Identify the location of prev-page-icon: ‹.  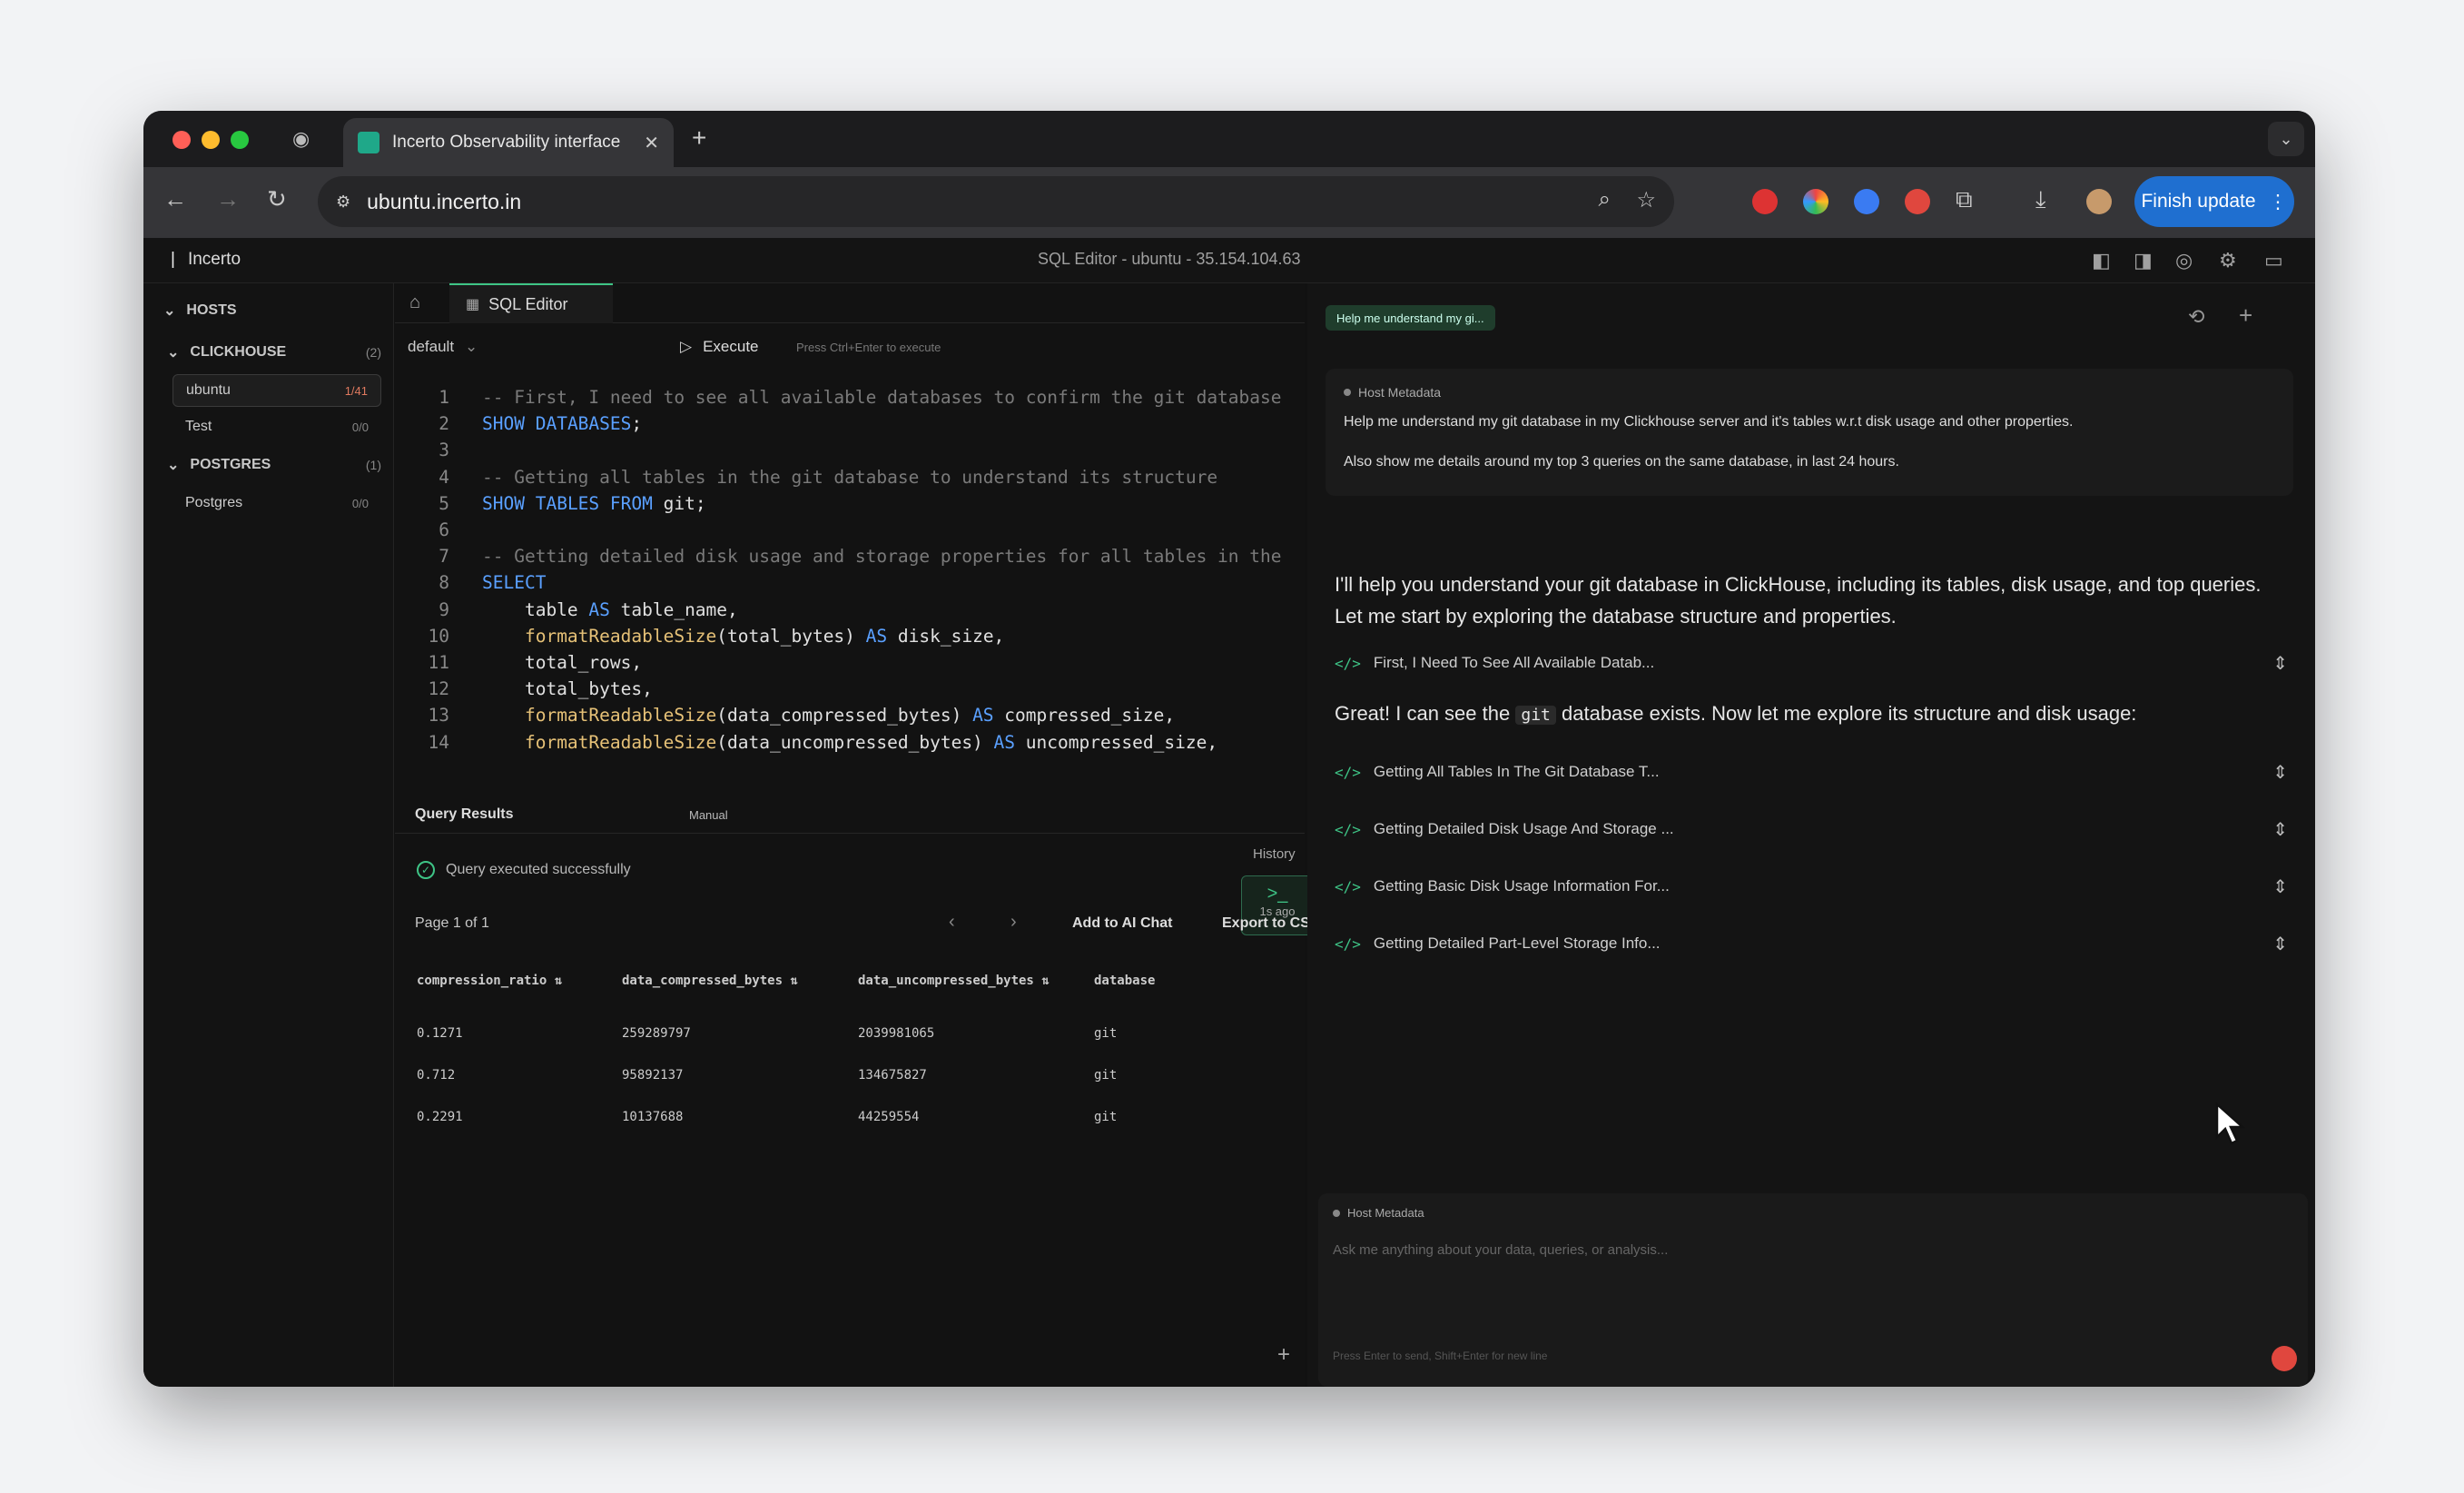
(952, 922).